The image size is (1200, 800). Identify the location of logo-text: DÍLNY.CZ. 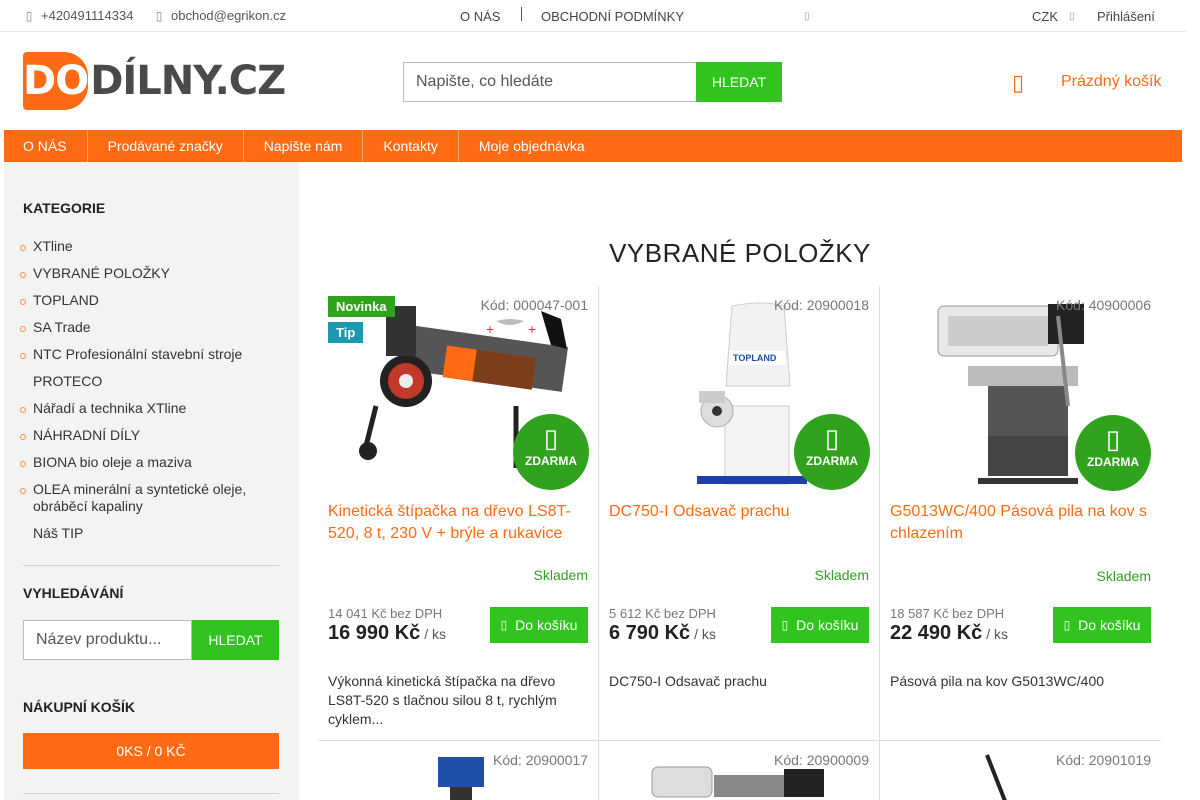
(188, 81).